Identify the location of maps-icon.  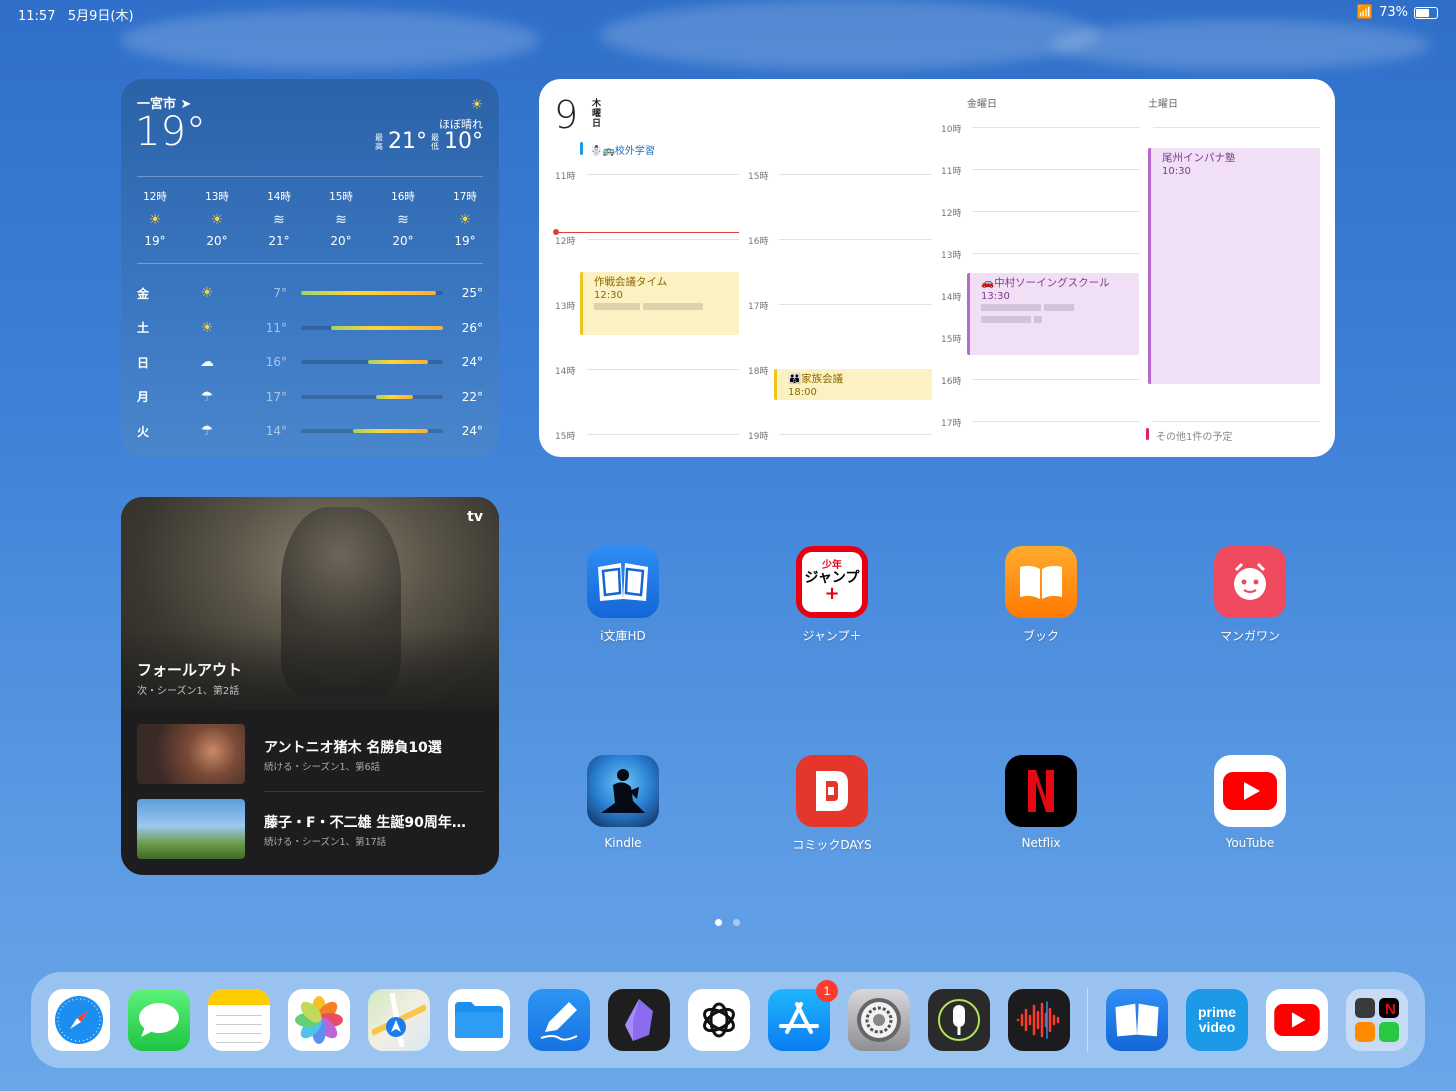
(399, 1020).